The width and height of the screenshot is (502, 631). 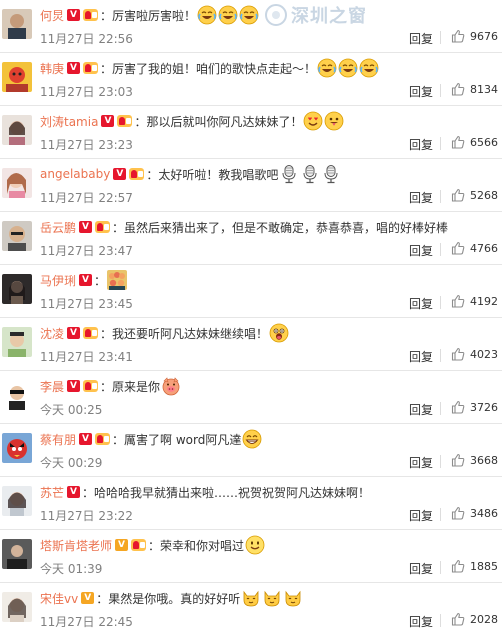 I want to click on commenter-name: angelababy, so click(x=75, y=174).